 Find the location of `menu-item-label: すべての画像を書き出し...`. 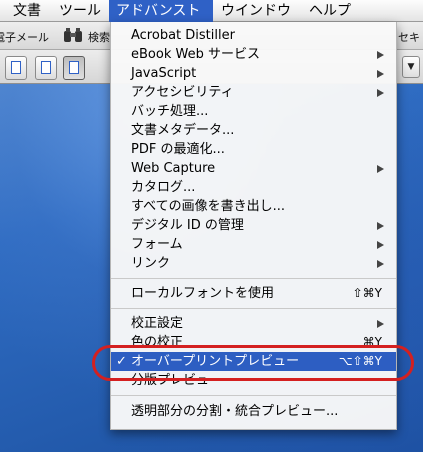

menu-item-label: すべての画像を書き出し... is located at coordinates (208, 206).